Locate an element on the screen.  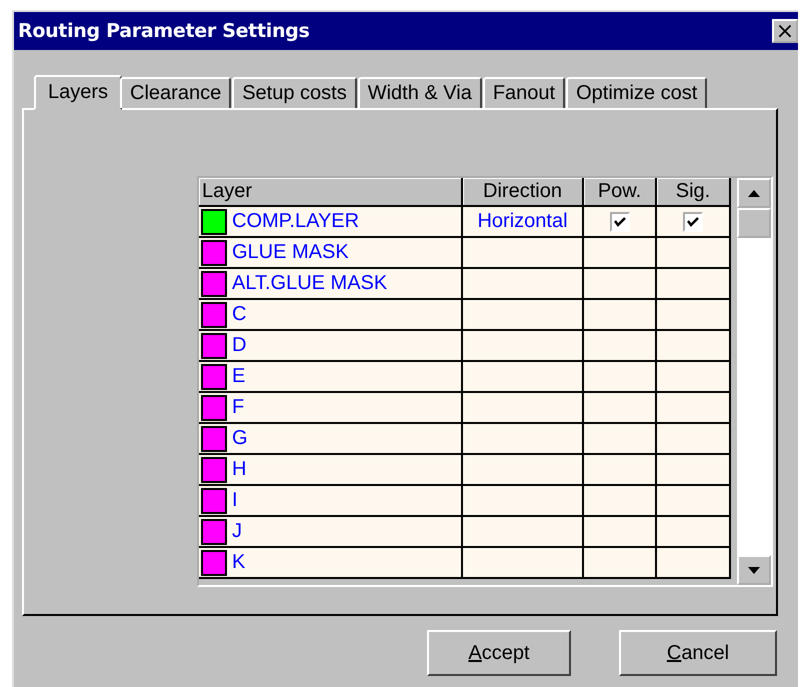
scrollbar is located at coordinates (754, 381).